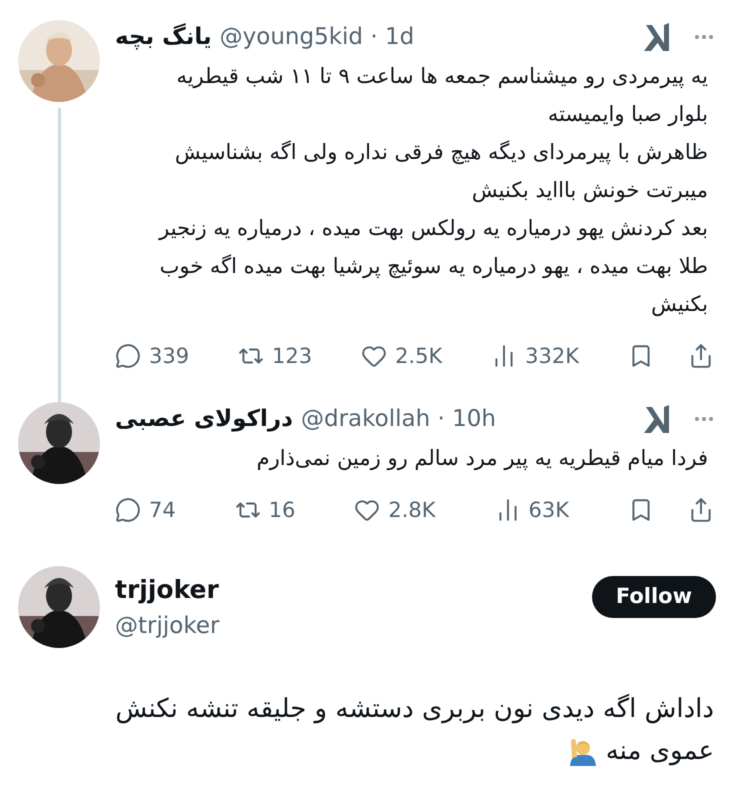 The width and height of the screenshot is (734, 800). I want to click on count-label: 332K, so click(552, 356).